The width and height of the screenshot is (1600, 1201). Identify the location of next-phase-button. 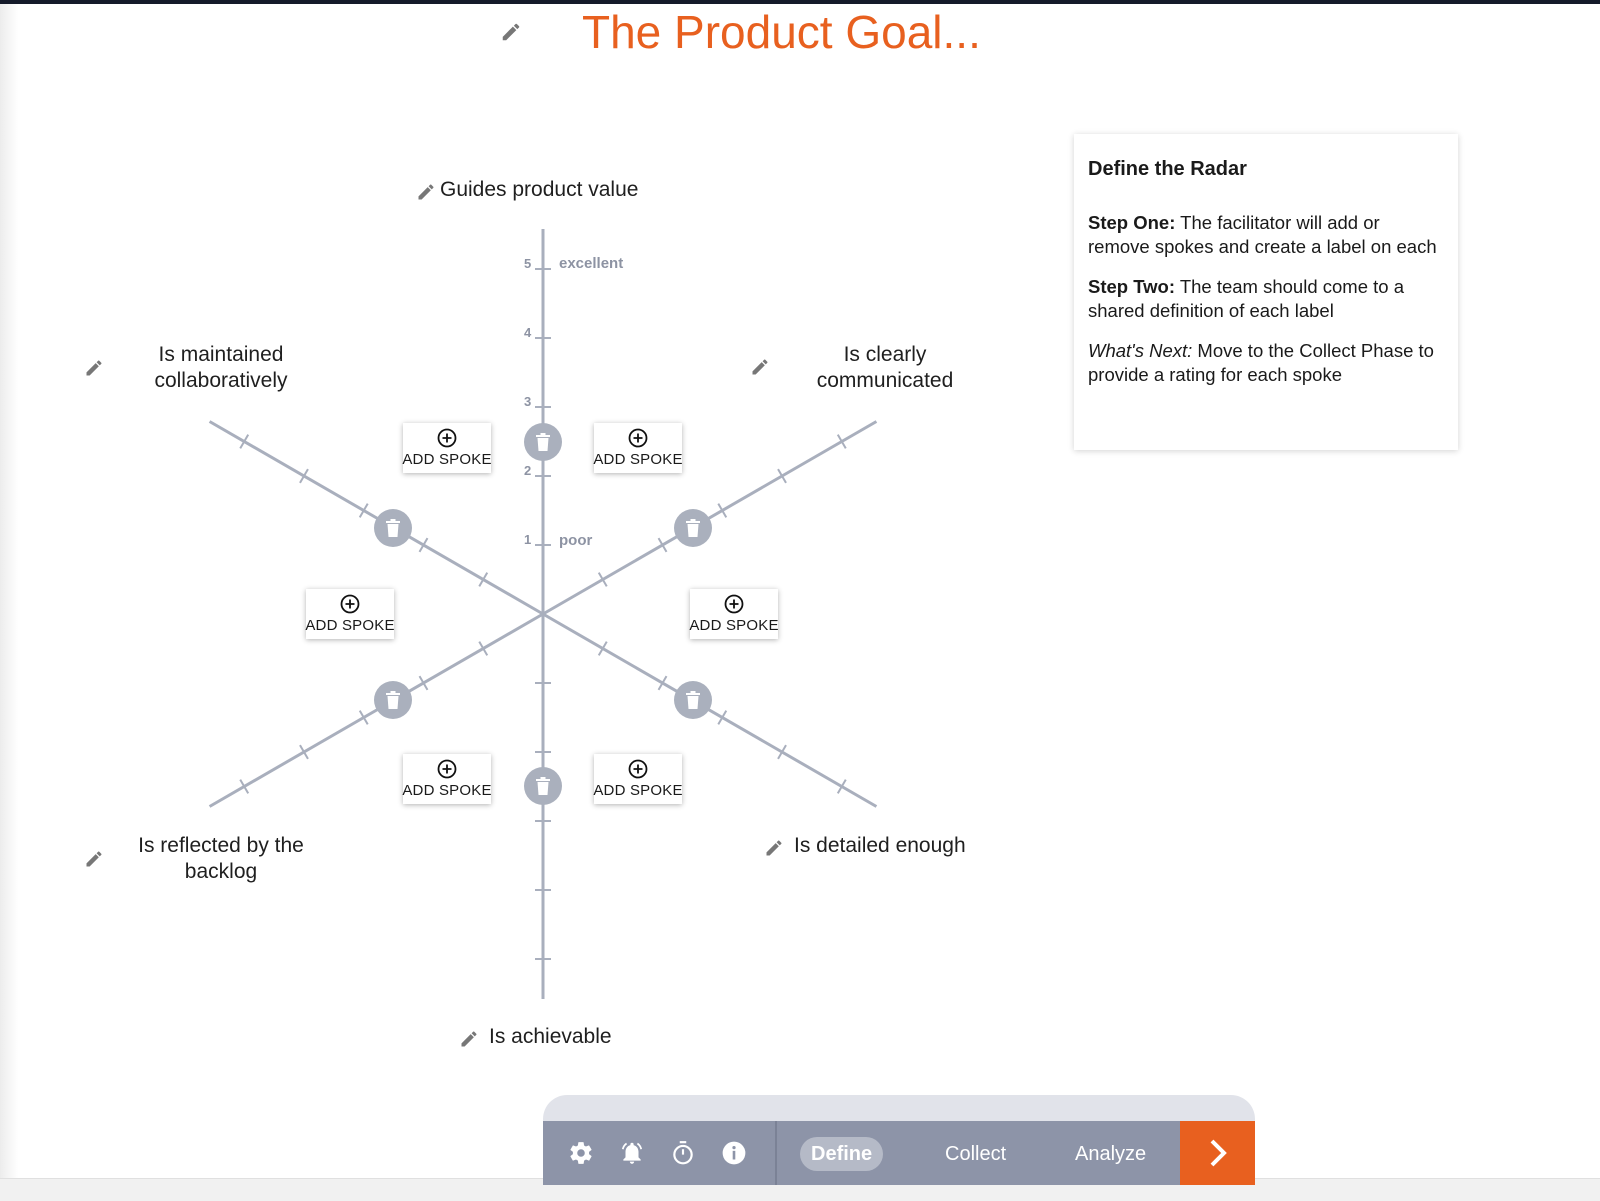
(1217, 1153).